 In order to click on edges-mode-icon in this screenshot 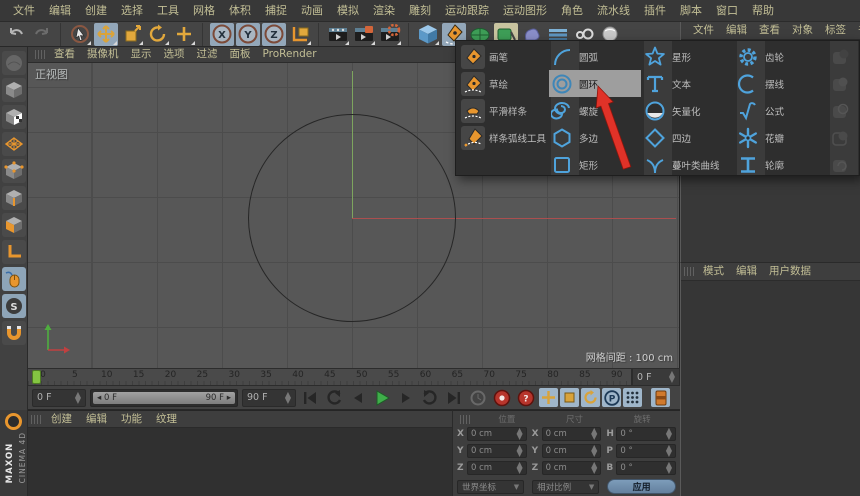, I will do `click(13, 198)`.